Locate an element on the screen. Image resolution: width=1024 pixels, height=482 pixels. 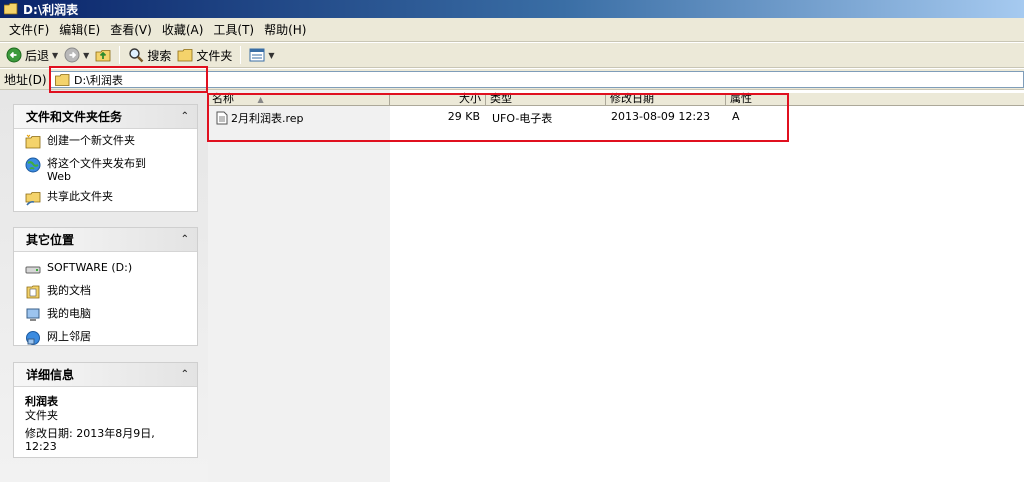
menu-file: 文件(F) is located at coordinates (29, 29).